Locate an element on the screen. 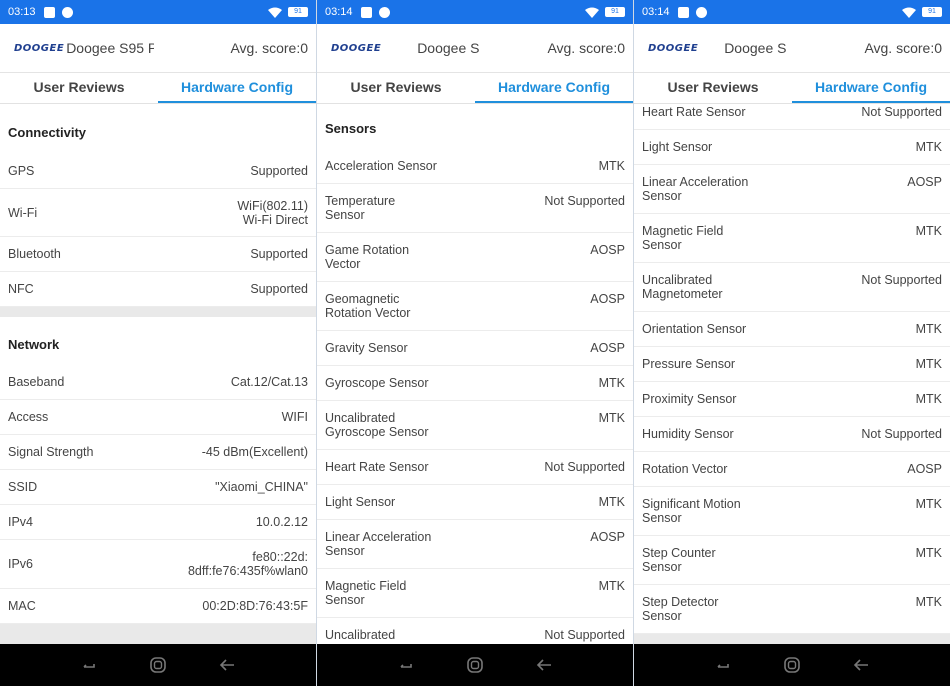  list-item: Signal Strength -45 dBm(Excellent) is located at coordinates (158, 452).